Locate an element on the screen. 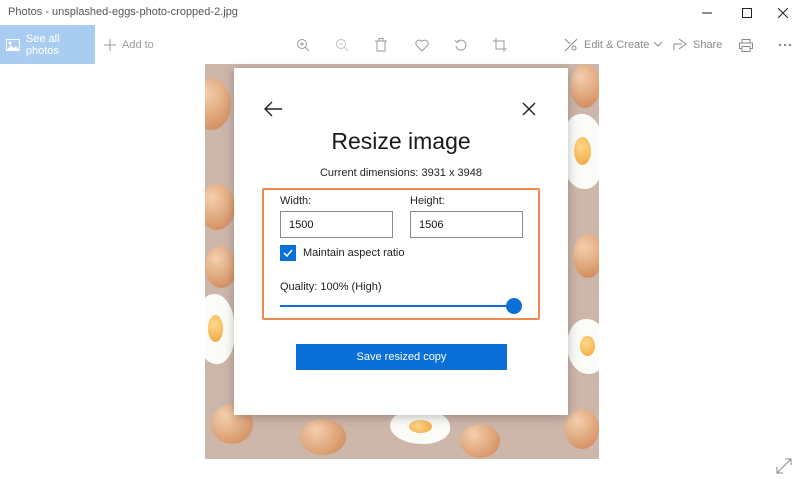 The width and height of the screenshot is (800, 483). rotate-icon is located at coordinates (460, 45).